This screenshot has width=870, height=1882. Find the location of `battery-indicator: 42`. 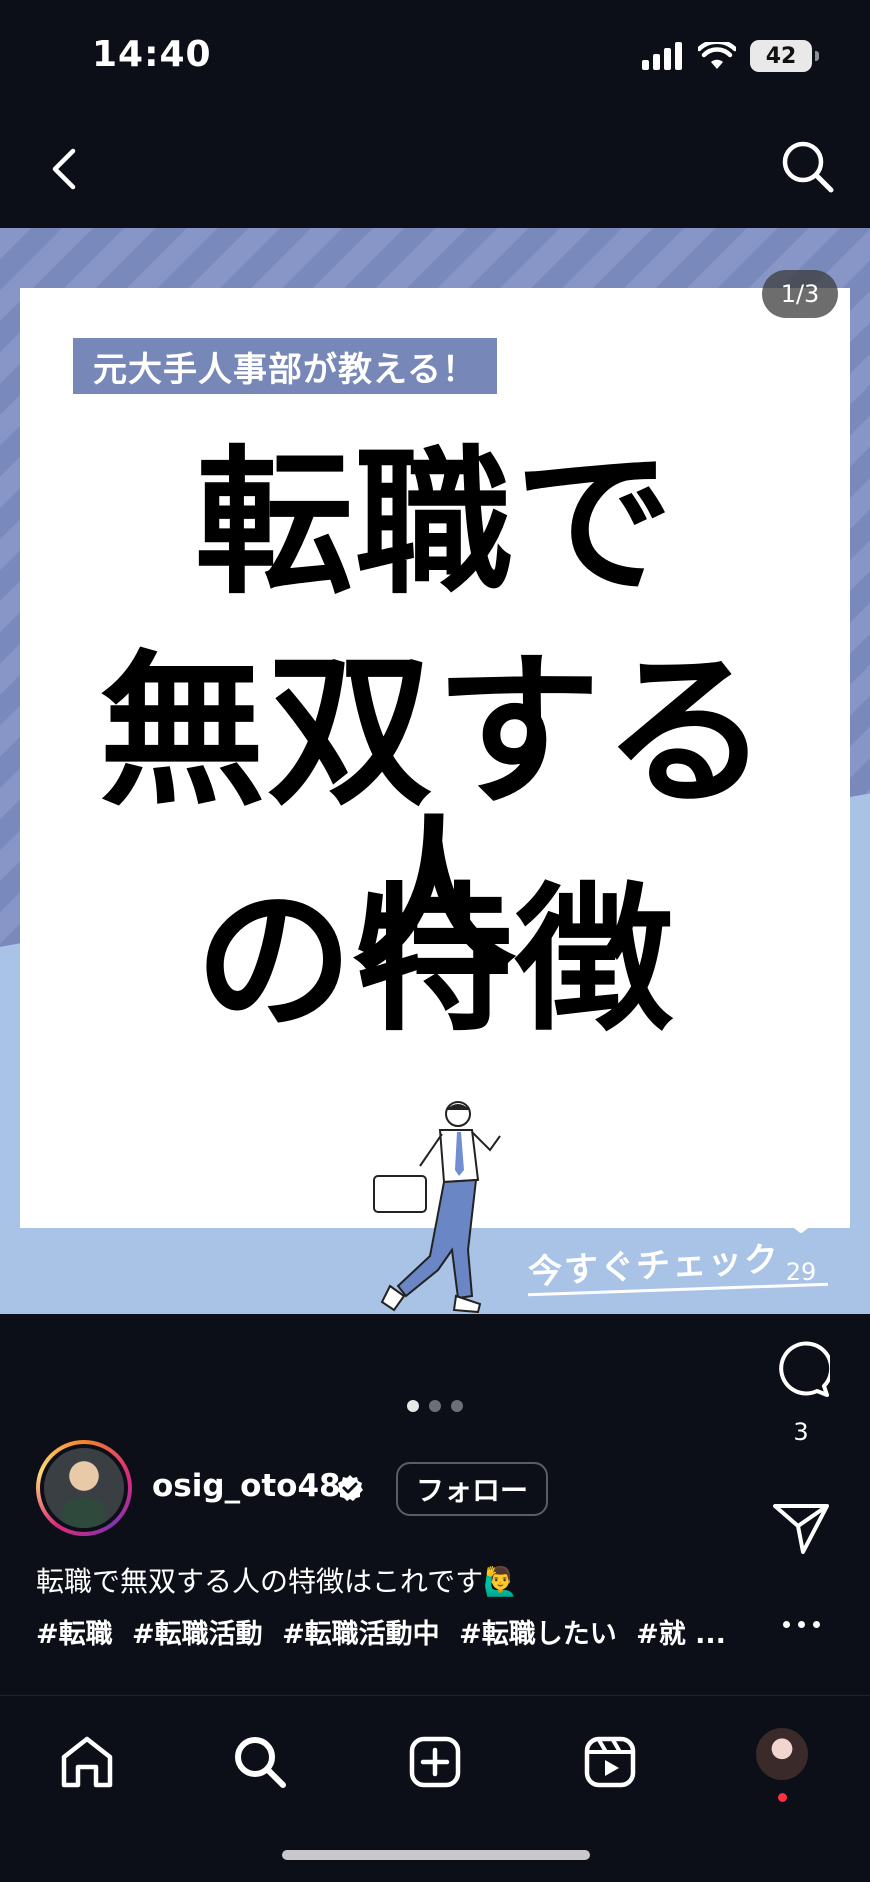

battery-indicator: 42 is located at coordinates (784, 56).